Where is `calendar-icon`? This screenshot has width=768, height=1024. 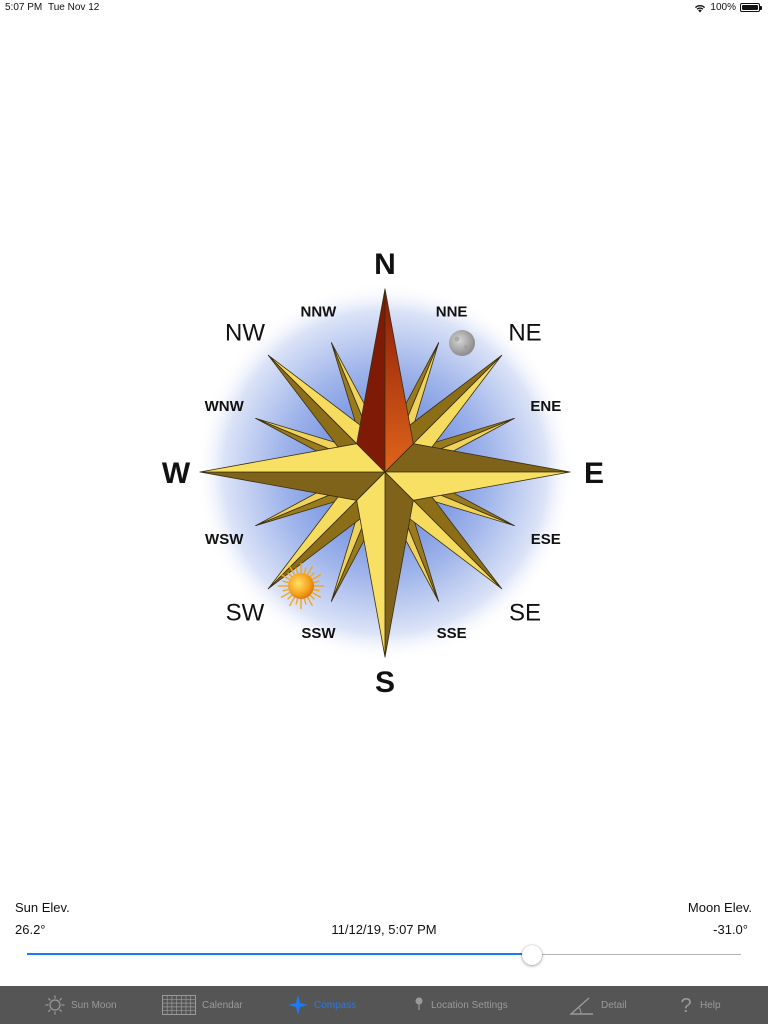
calendar-icon is located at coordinates (179, 1005).